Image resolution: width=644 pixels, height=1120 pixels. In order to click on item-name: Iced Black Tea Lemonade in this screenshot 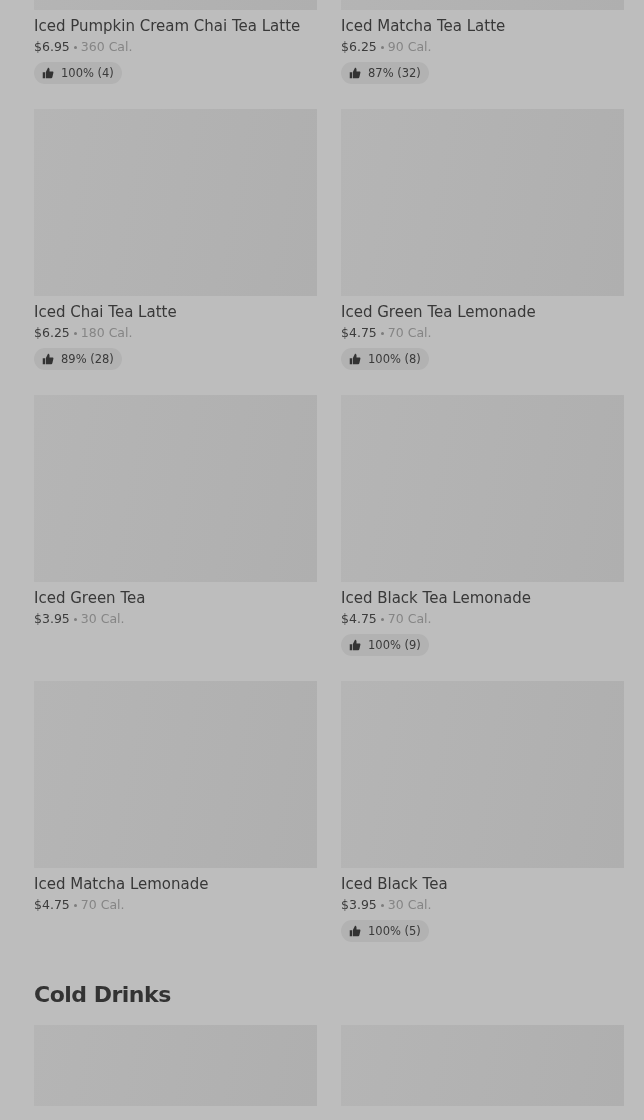, I will do `click(436, 598)`.